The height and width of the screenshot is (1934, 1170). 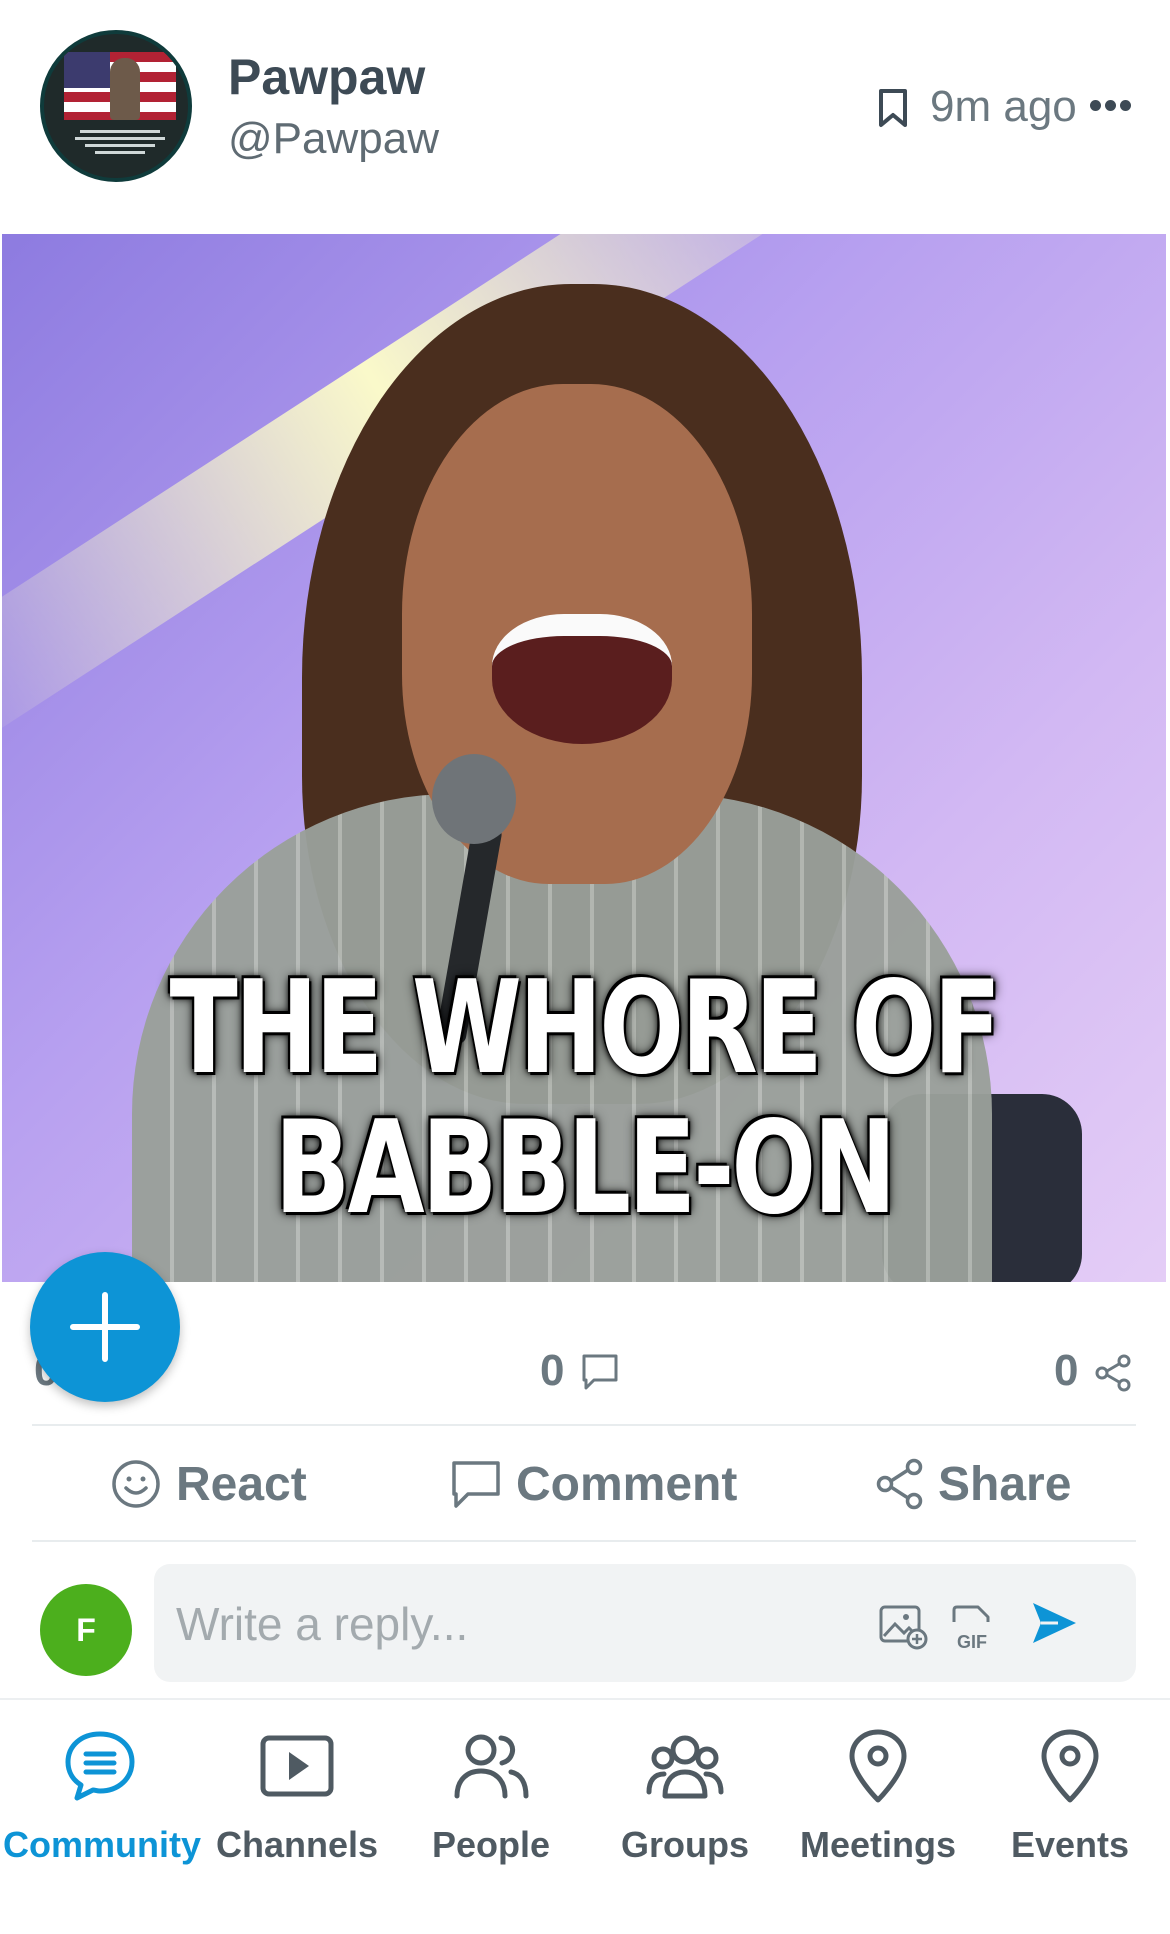 What do you see at coordinates (878, 1844) in the screenshot?
I see `nav-label: Meetings` at bounding box center [878, 1844].